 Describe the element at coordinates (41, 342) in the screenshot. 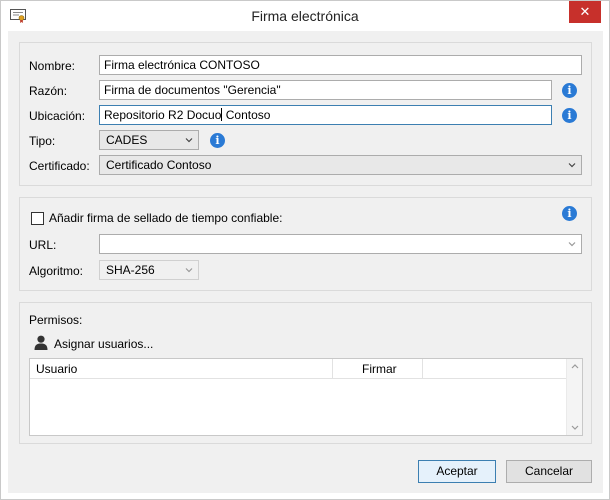

I see `person-icon` at that location.